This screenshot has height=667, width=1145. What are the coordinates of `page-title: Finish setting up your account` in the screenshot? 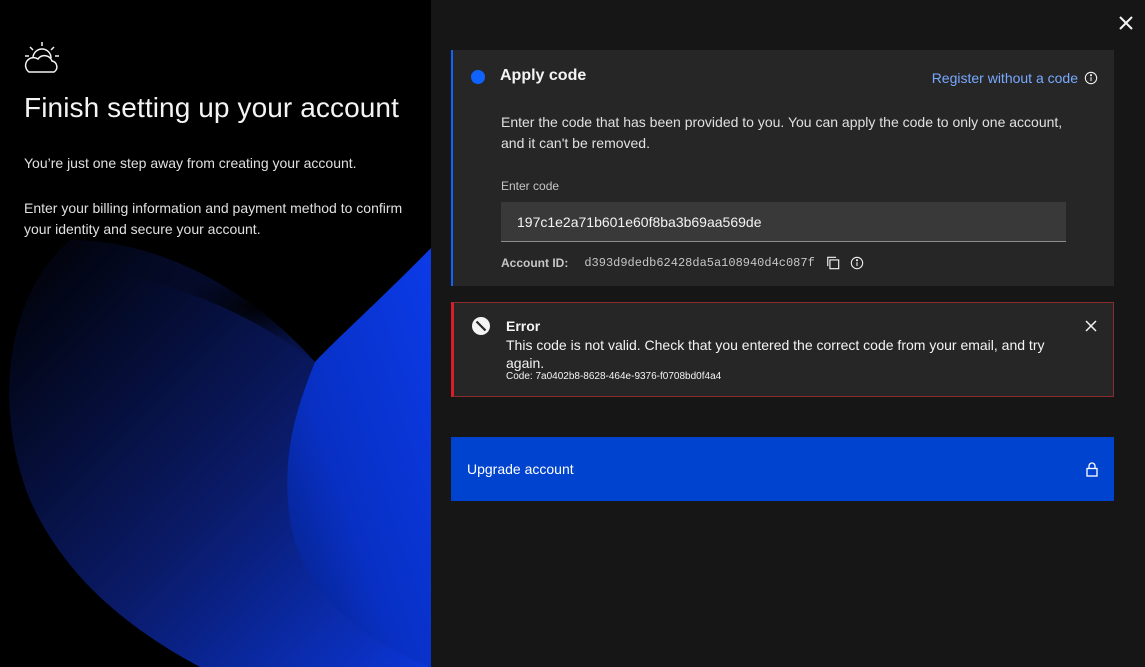 It's located at (211, 107).